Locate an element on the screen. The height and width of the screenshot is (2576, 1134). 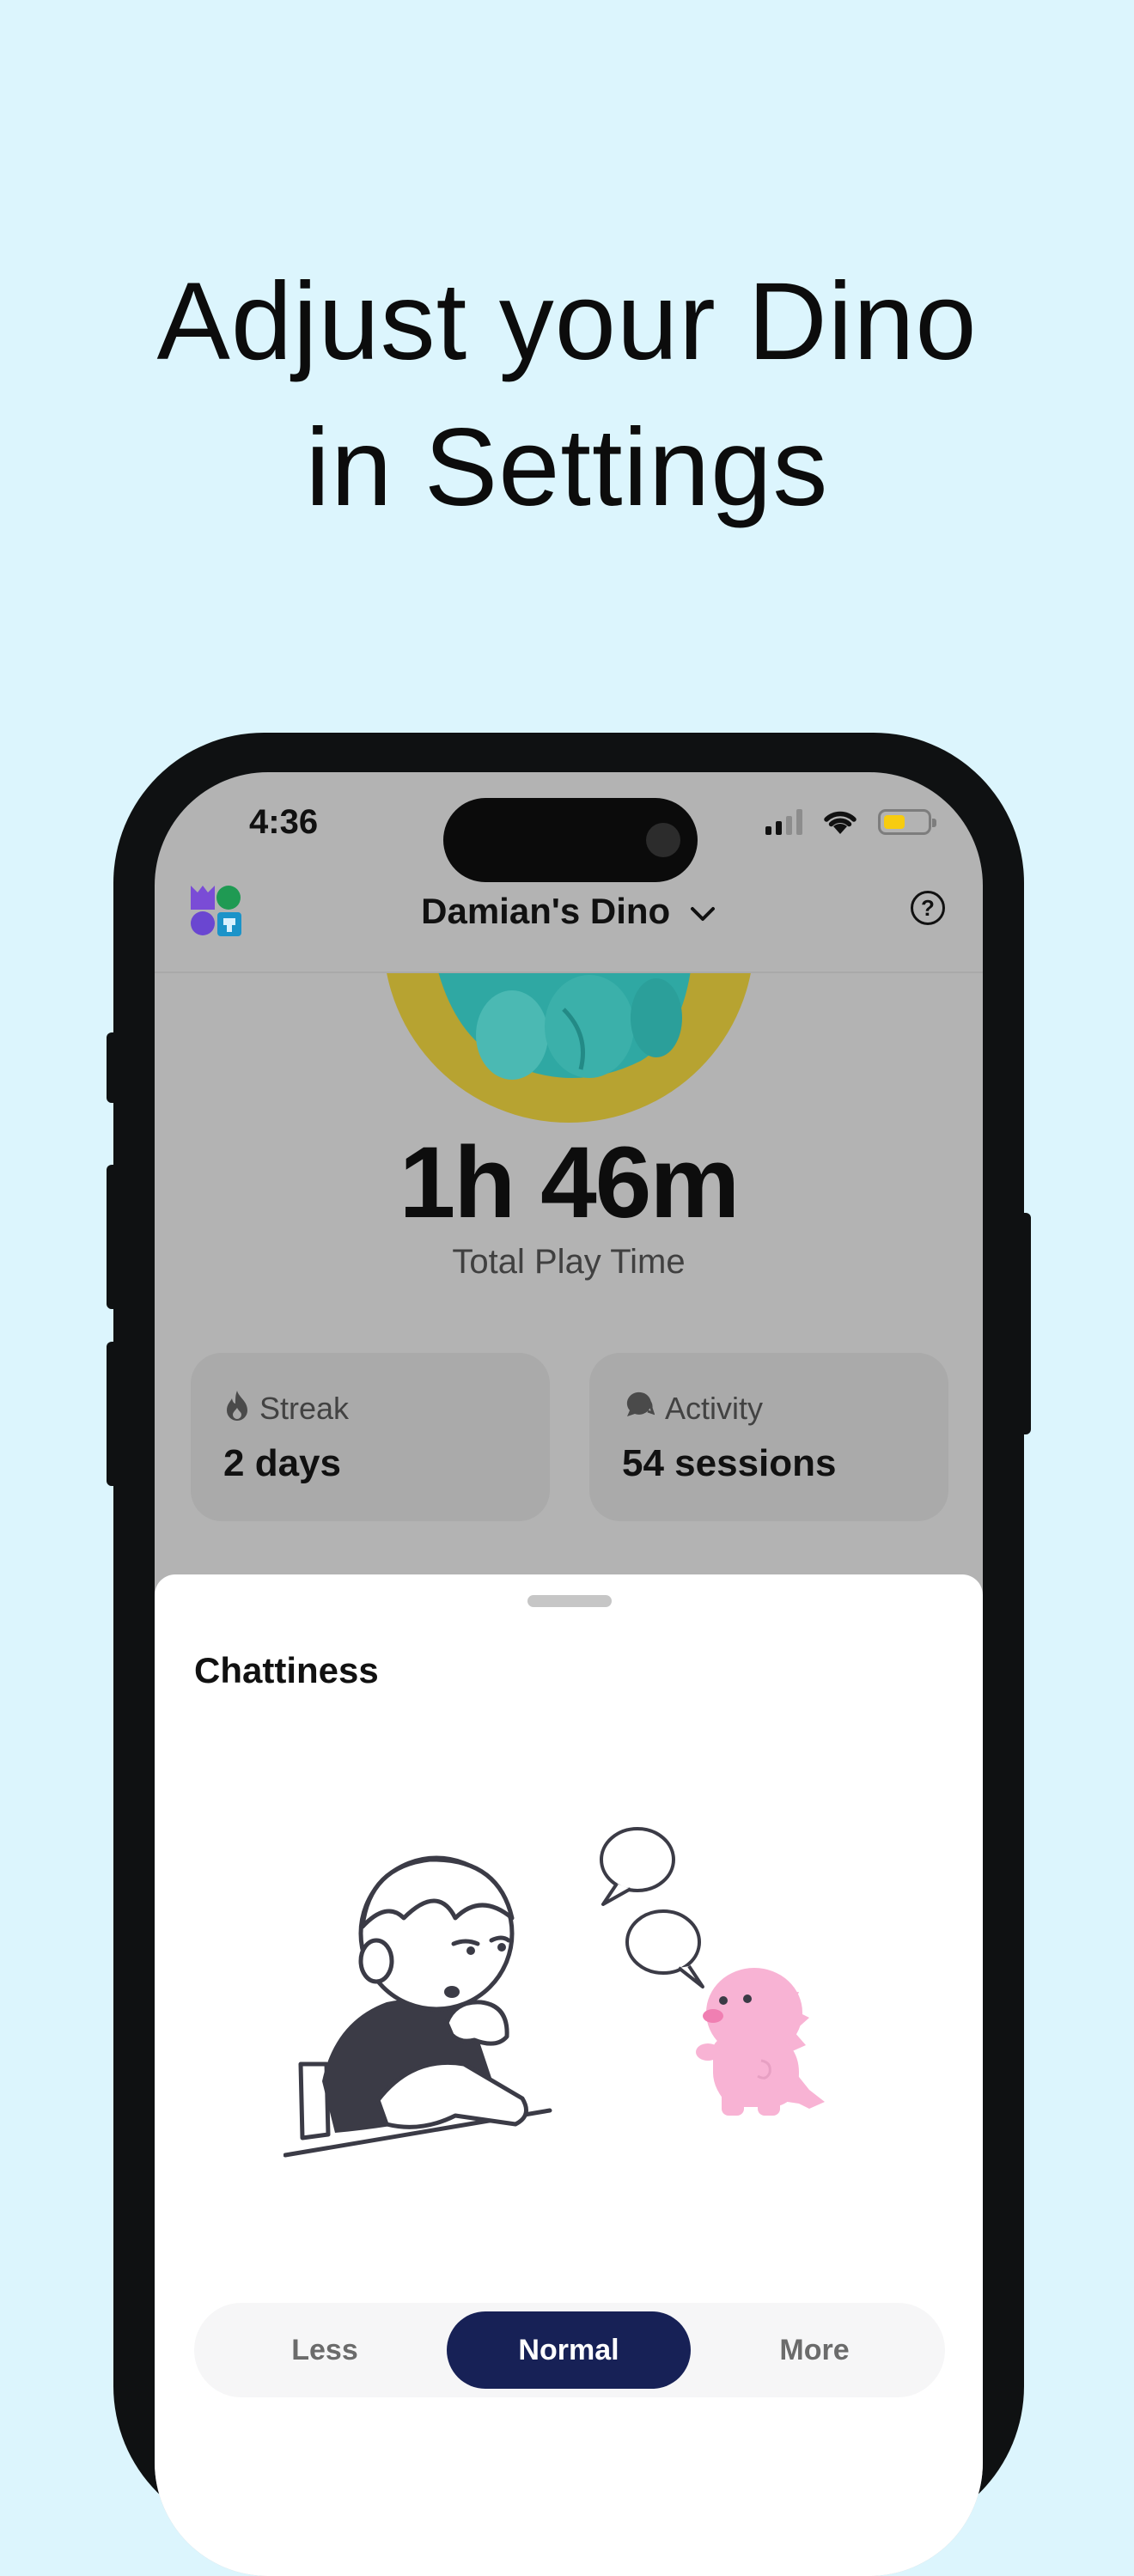
dino-avatar is located at coordinates (568, 1048).